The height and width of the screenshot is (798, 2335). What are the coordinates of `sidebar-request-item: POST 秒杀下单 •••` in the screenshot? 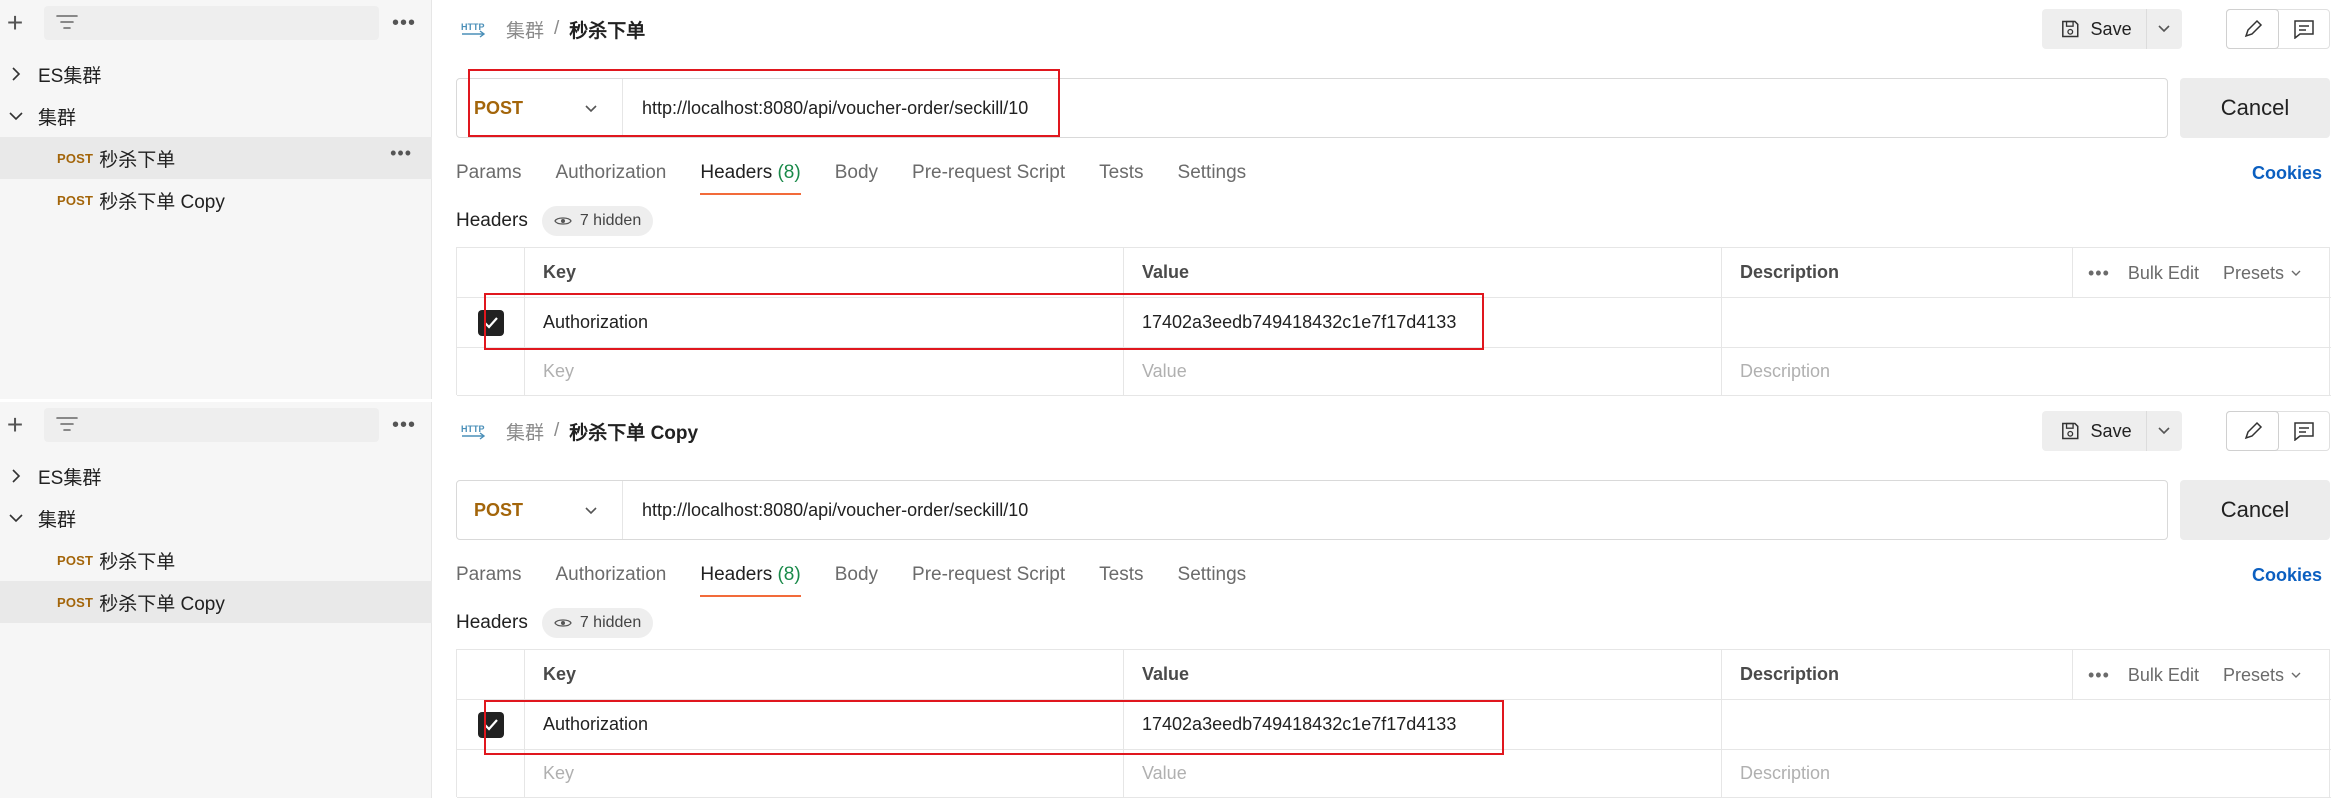 It's located at (216, 158).